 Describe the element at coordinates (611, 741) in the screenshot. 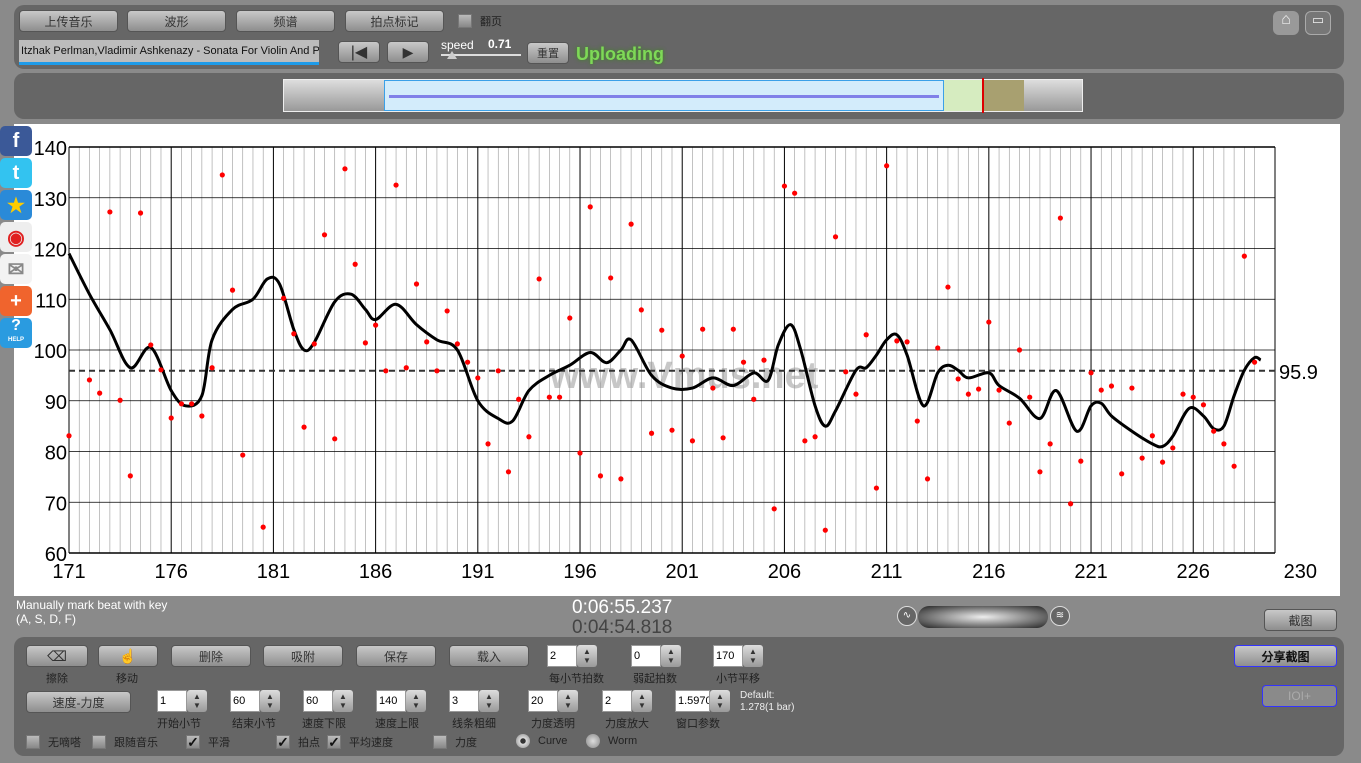

I see `radio-worm: Worm` at that location.